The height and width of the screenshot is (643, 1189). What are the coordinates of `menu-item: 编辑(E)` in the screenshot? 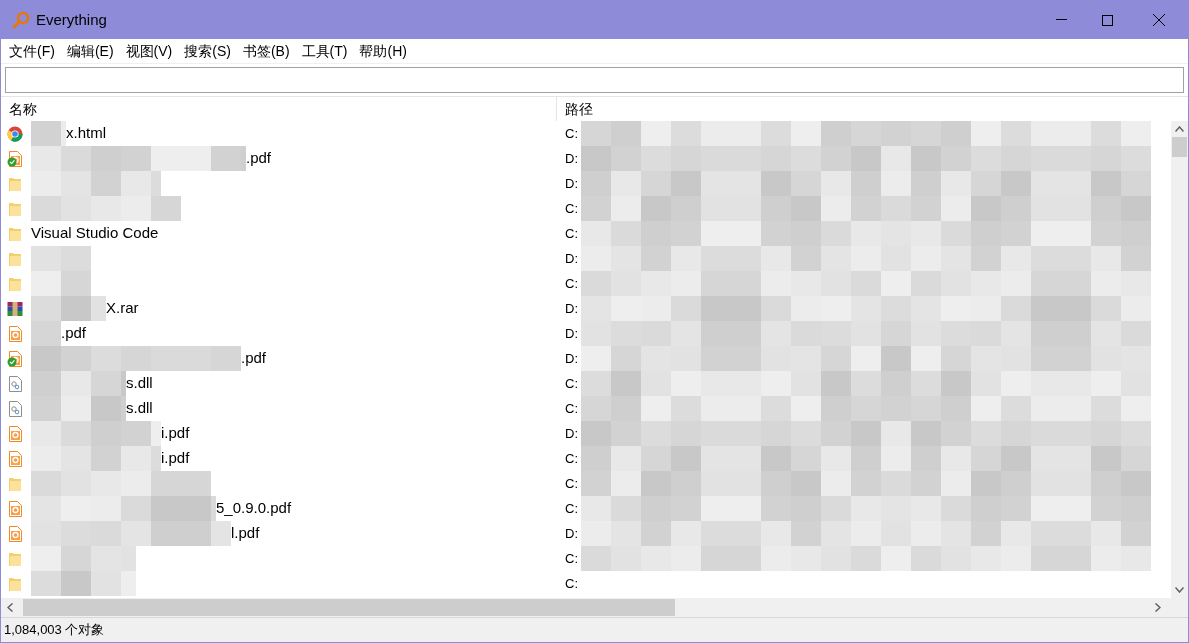 It's located at (90, 51).